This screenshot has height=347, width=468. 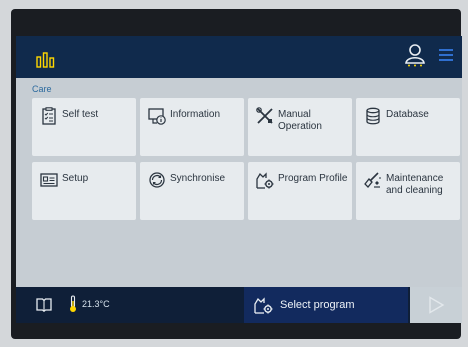 What do you see at coordinates (84, 127) in the screenshot?
I see `tile-self-test: Self test` at bounding box center [84, 127].